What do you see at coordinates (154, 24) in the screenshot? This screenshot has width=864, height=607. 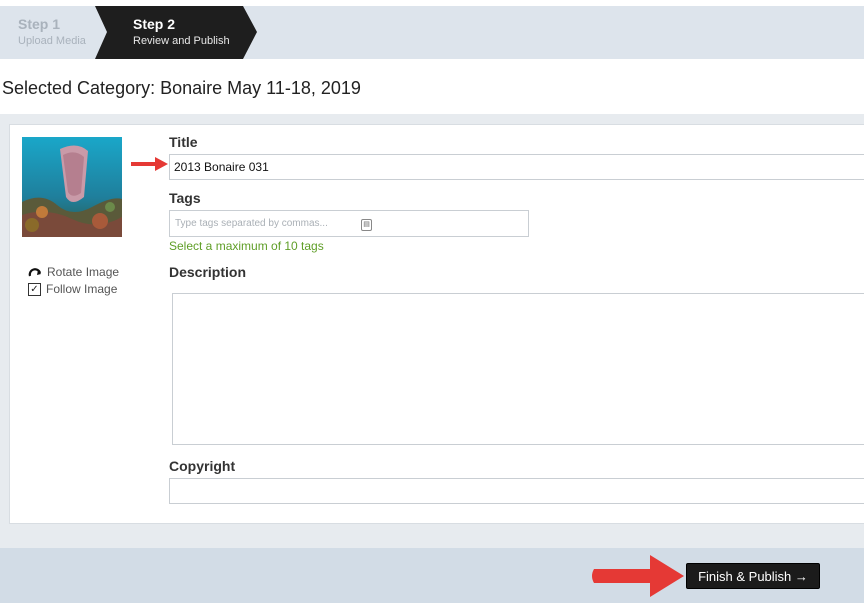 I see `step-2-title: Step 2` at bounding box center [154, 24].